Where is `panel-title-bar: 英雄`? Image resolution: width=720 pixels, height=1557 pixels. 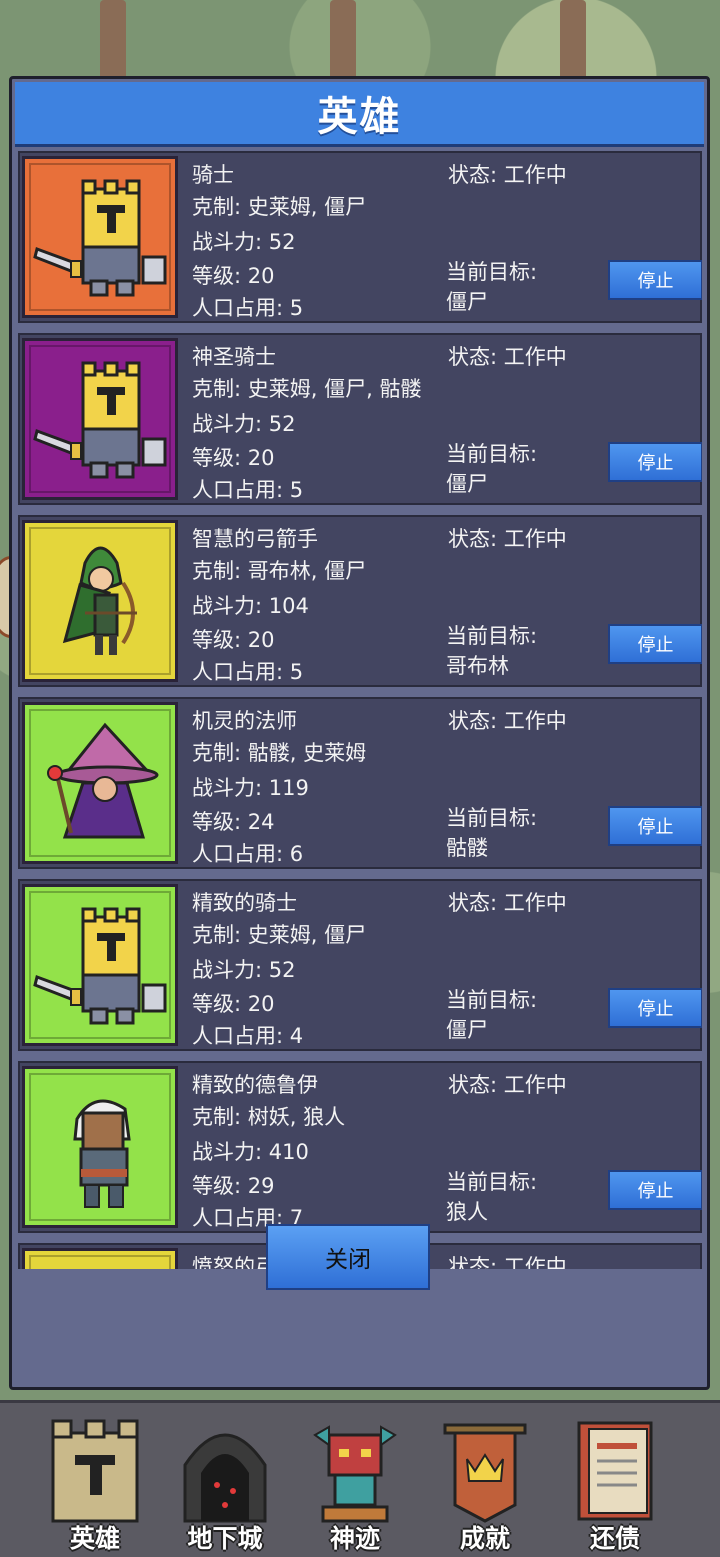 panel-title-bar: 英雄 is located at coordinates (359, 114).